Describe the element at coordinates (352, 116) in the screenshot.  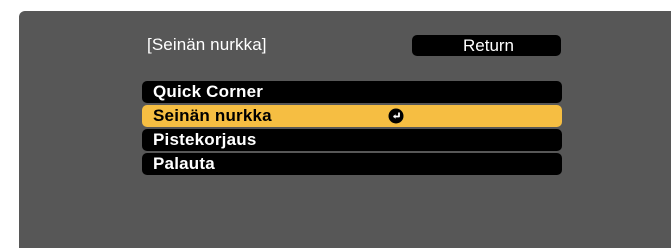
I see `menu-item-seinan-nurkka: Seinän nurkka` at that location.